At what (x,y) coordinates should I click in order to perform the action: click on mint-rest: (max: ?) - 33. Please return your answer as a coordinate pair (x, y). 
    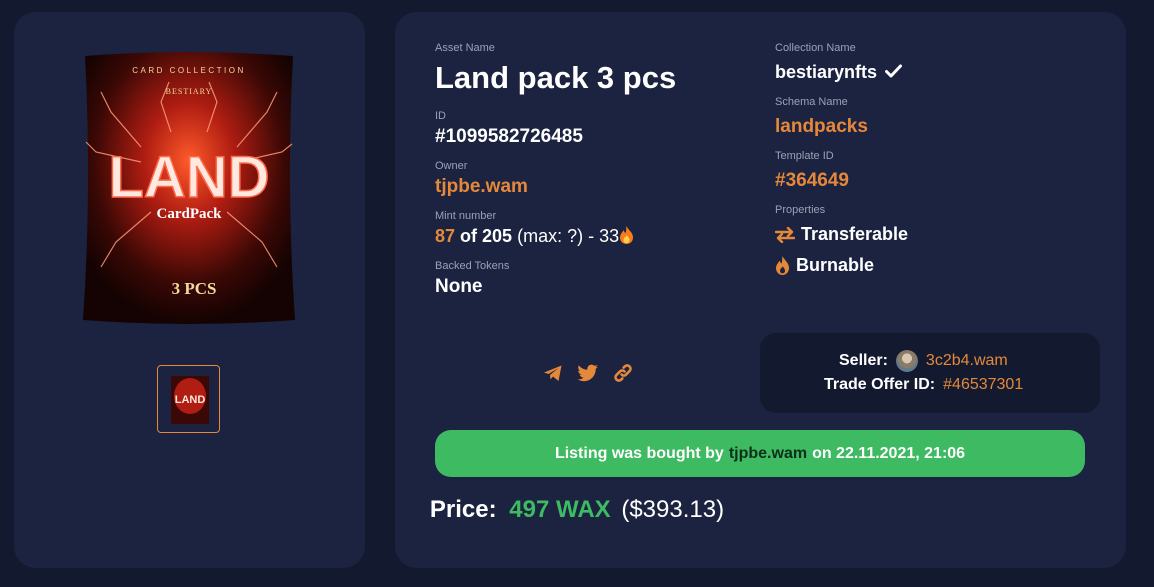
    Looking at the image, I should click on (568, 236).